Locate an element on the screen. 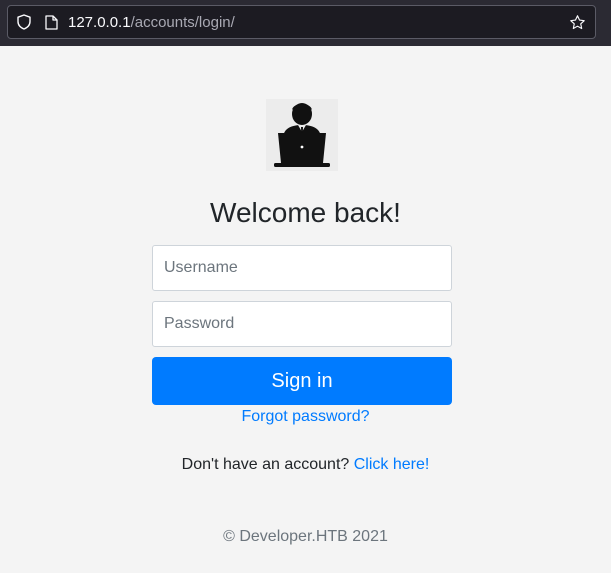 This screenshot has width=611, height=573. signup-text: Don't have an account? is located at coordinates (265, 464).